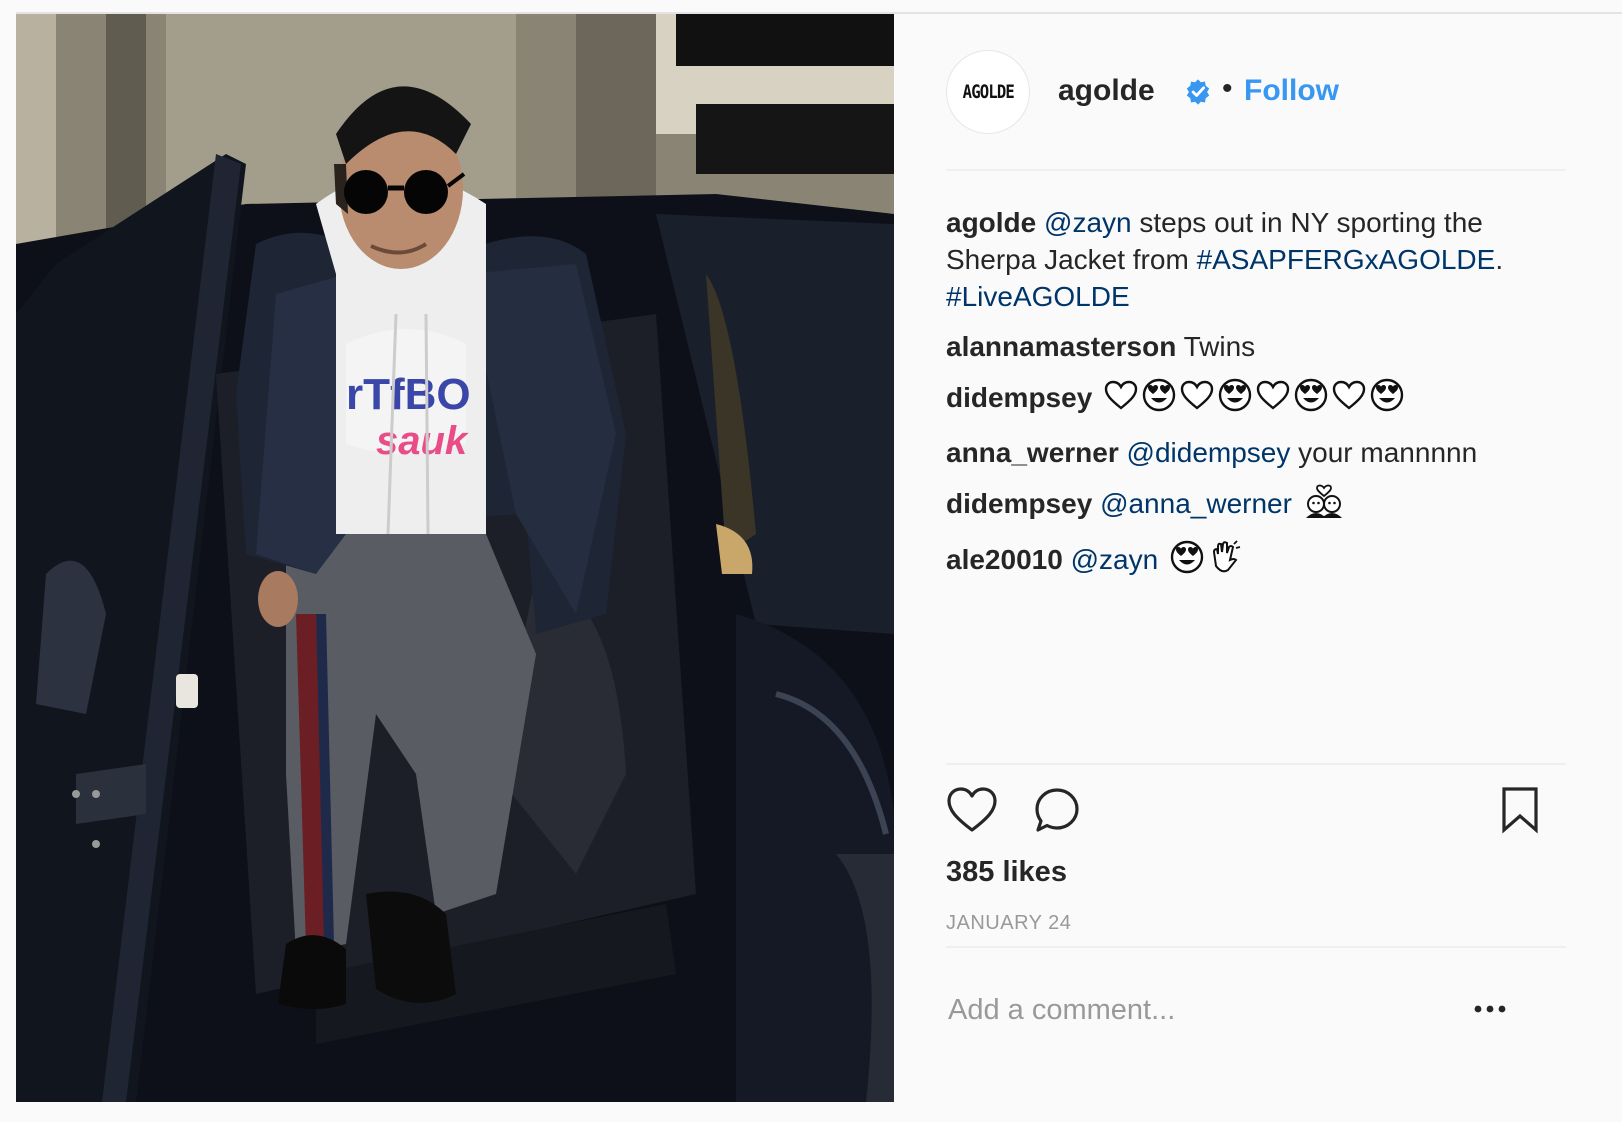 This screenshot has height=1122, width=1622. I want to click on comment-text: Twins, so click(1219, 346).